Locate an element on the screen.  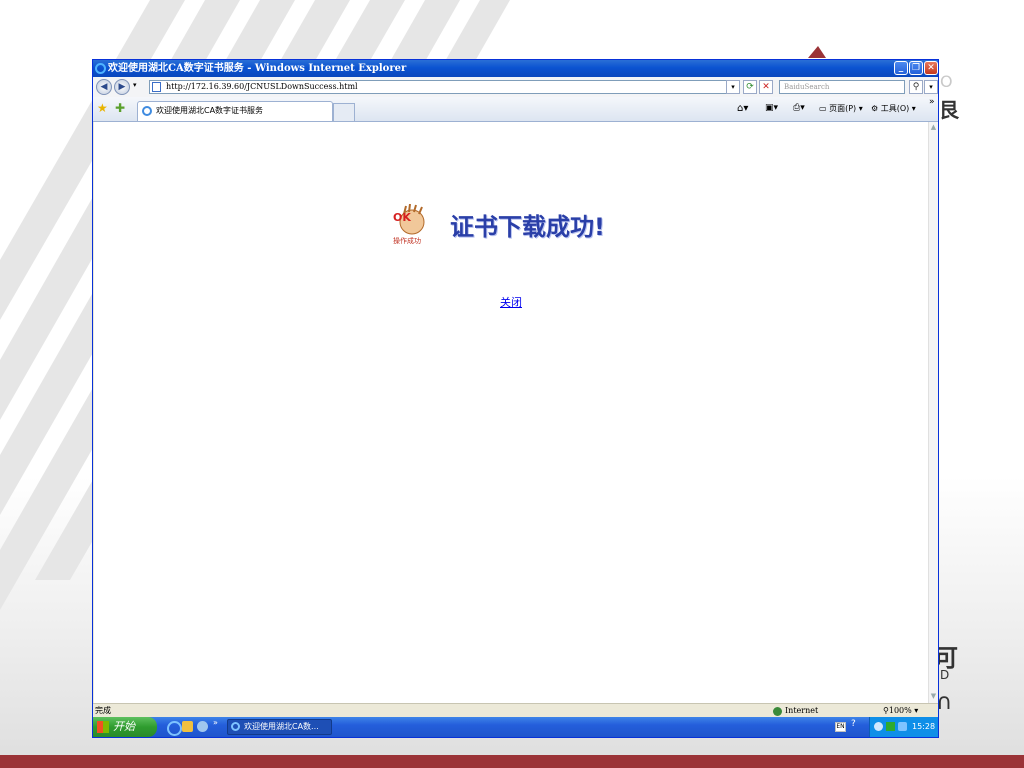
security-tray-icon is located at coordinates (902, 726).